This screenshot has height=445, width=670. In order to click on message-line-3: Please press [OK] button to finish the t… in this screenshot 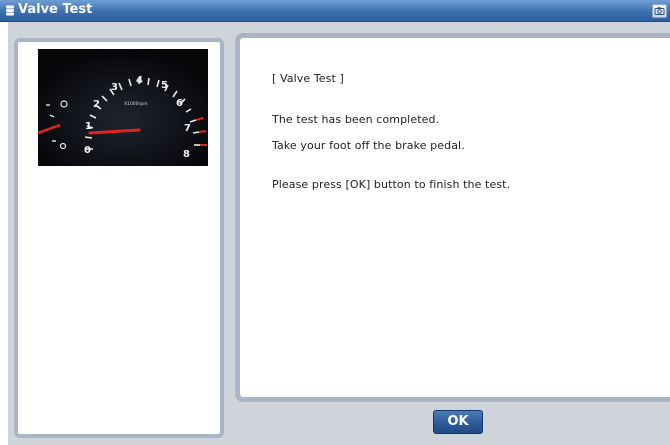, I will do `click(391, 184)`.